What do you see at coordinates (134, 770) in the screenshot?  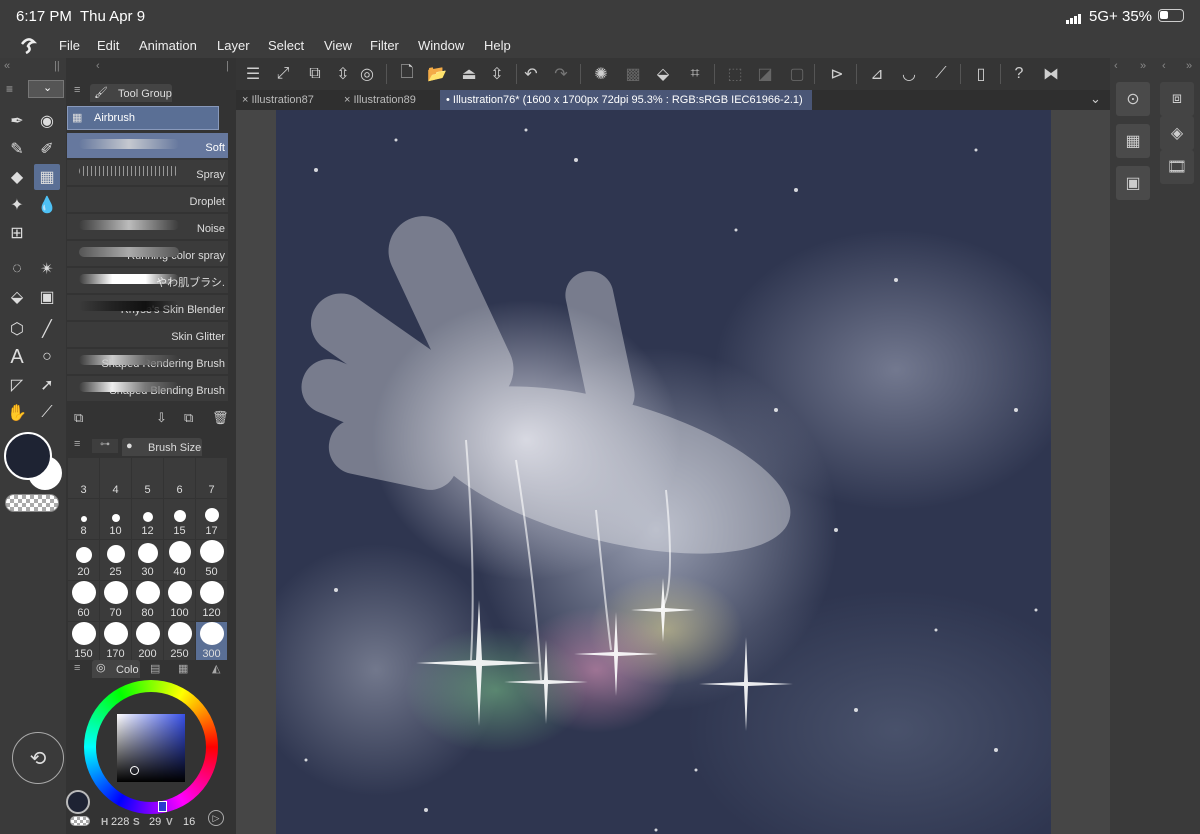 I see `sv-picker-handle` at bounding box center [134, 770].